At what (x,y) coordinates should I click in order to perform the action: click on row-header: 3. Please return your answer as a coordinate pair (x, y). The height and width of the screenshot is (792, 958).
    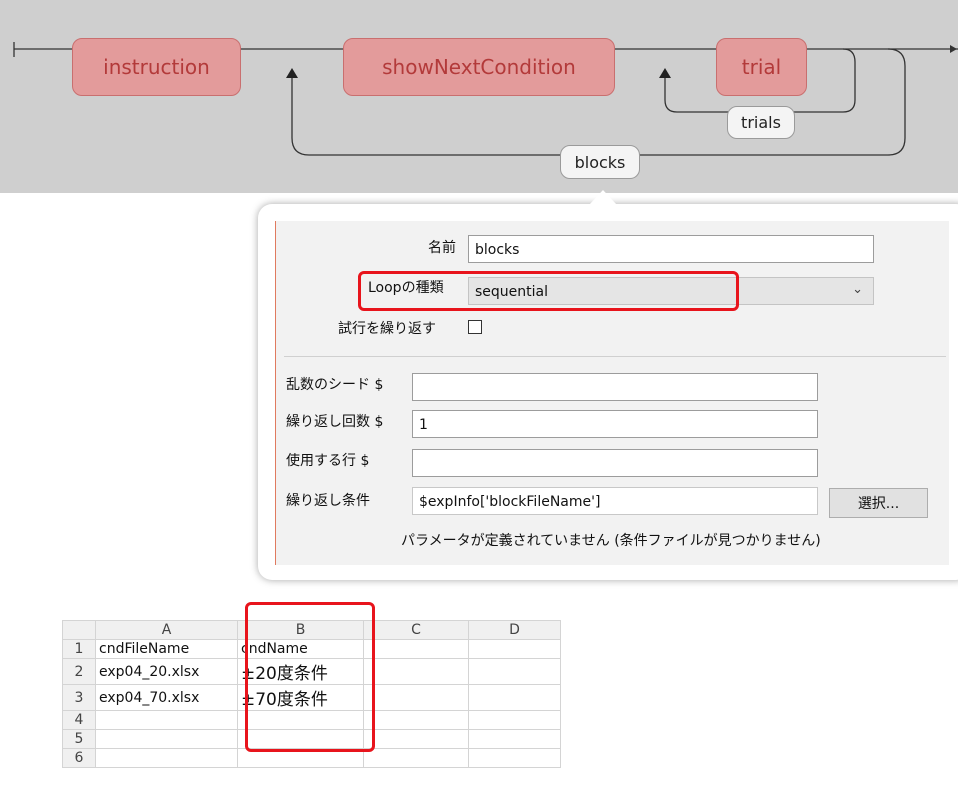
    Looking at the image, I should click on (79, 697).